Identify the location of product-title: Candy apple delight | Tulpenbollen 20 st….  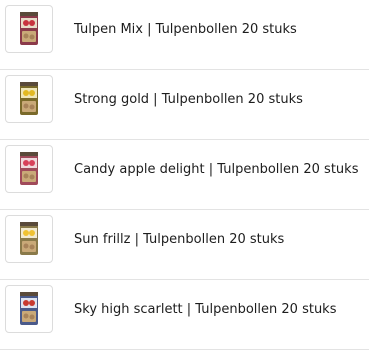
(216, 170).